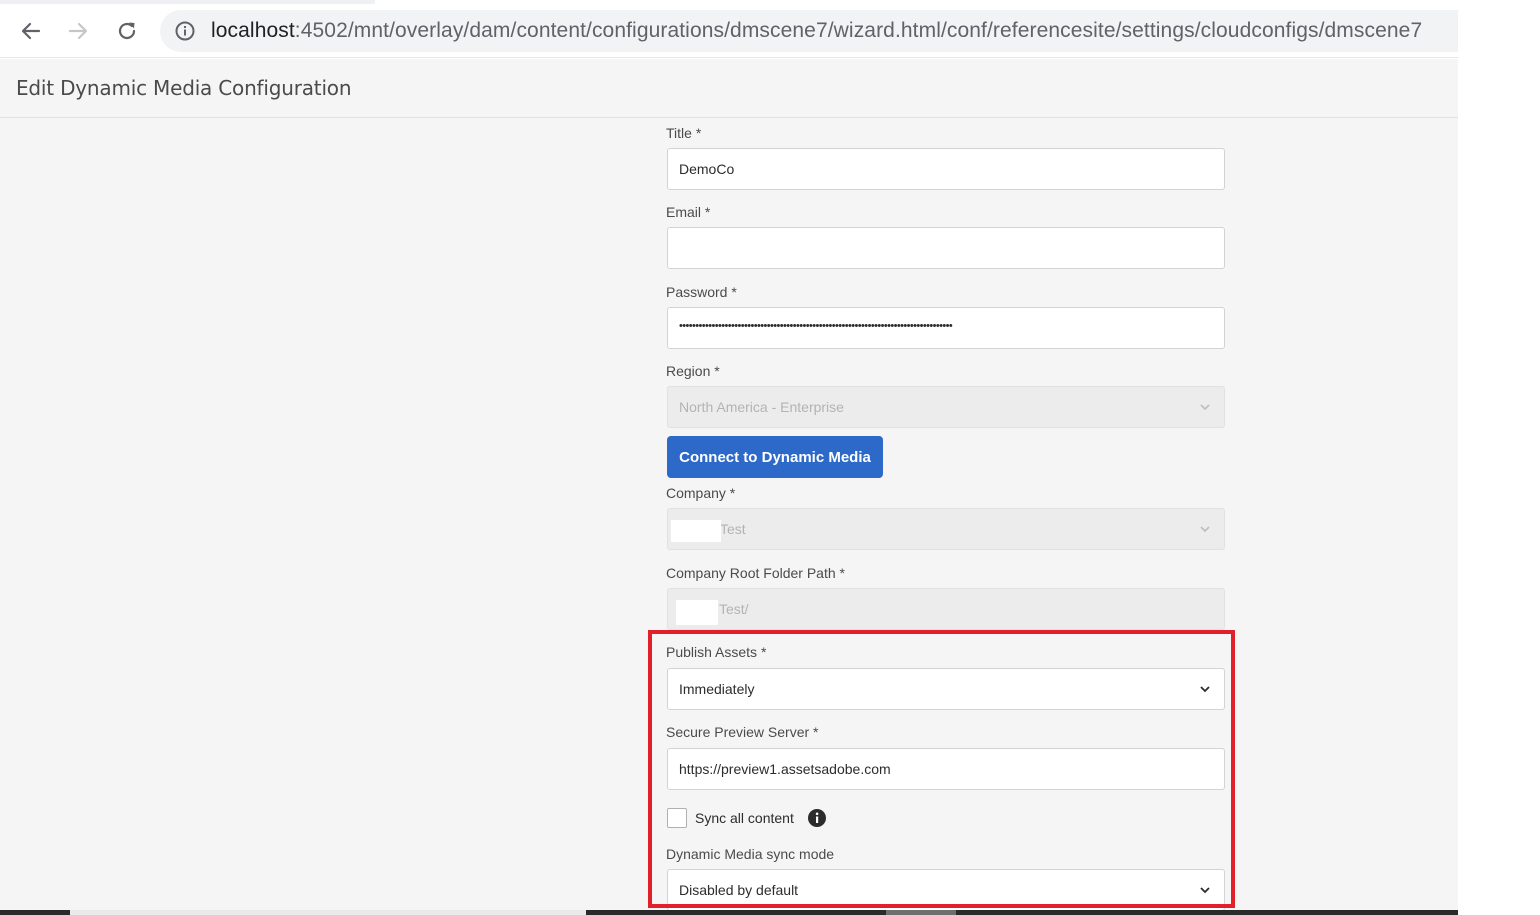  Describe the element at coordinates (761, 407) in the screenshot. I see `region-value: North America - Enterprise` at that location.